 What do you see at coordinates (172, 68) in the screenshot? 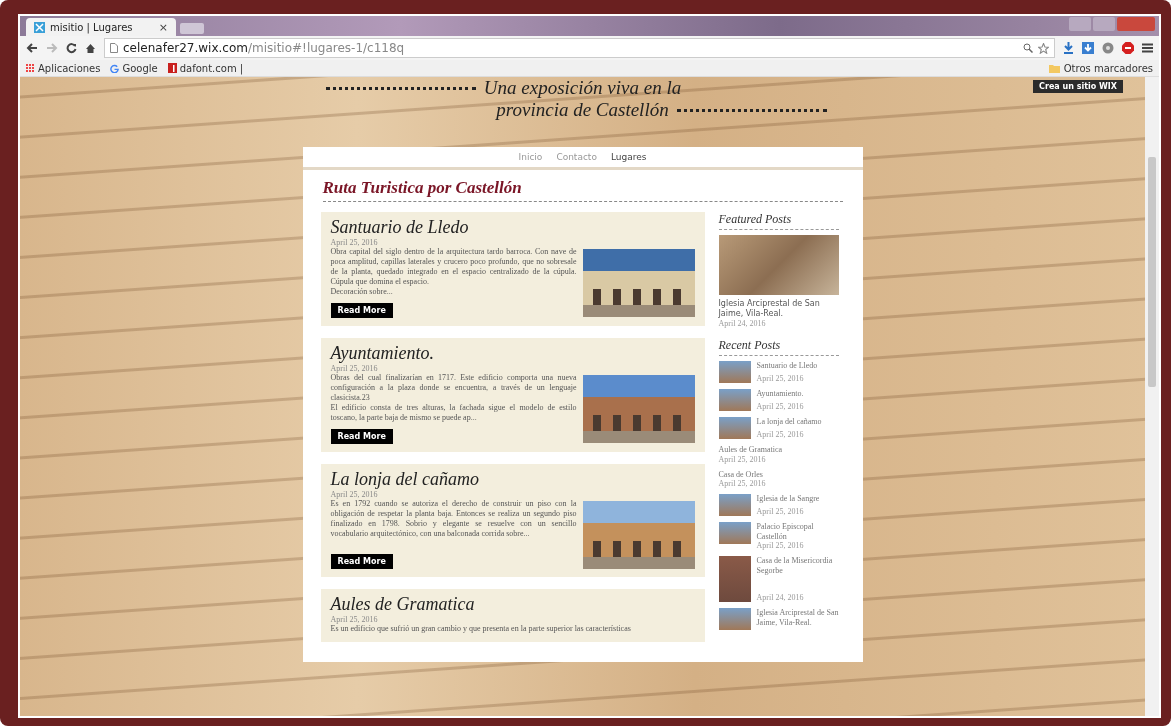
I see `dafont-logo-icon` at bounding box center [172, 68].